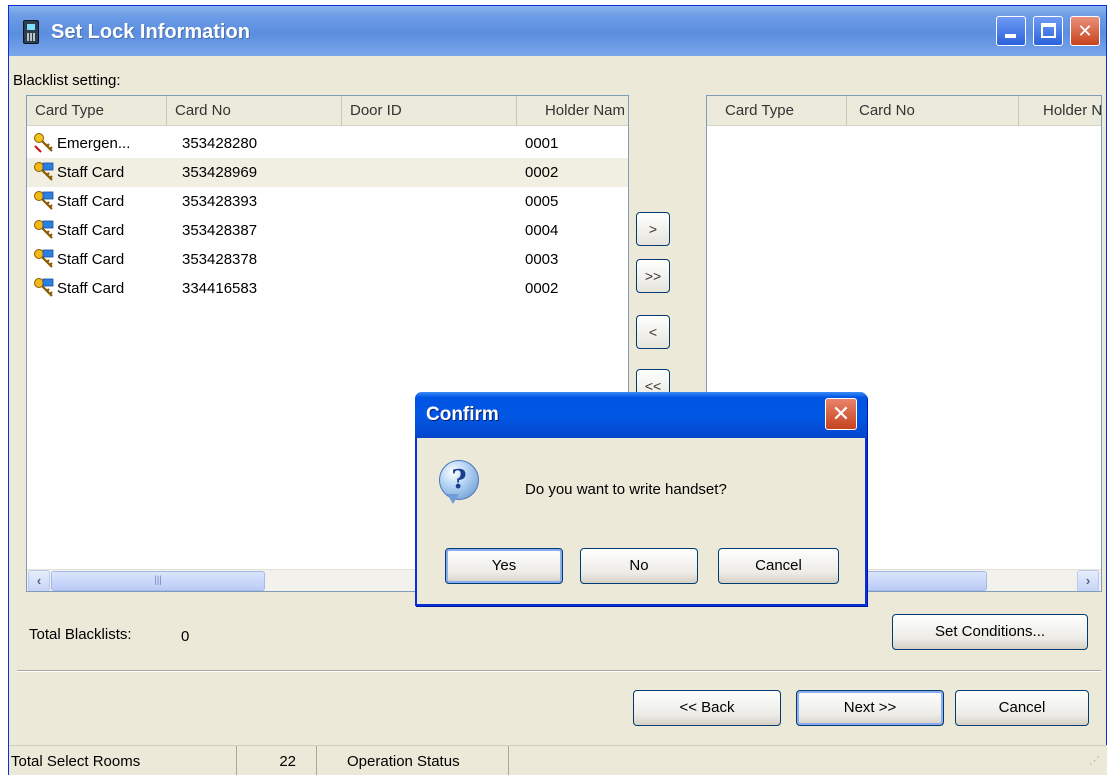  I want to click on selected-scroll-thumb, so click(922, 581).